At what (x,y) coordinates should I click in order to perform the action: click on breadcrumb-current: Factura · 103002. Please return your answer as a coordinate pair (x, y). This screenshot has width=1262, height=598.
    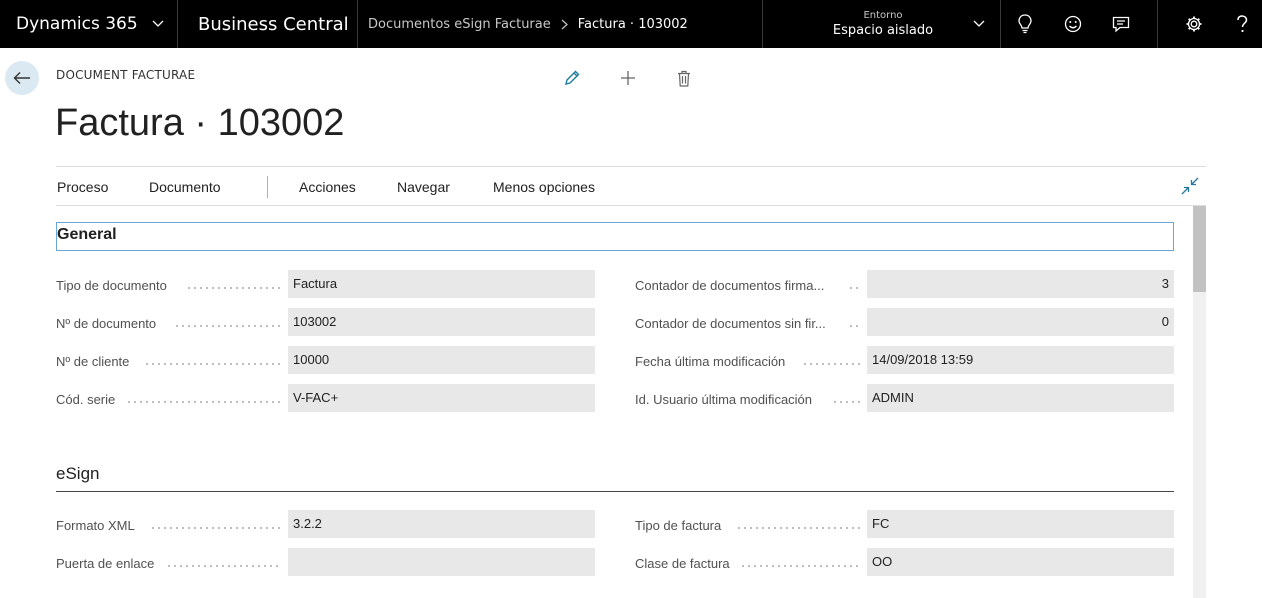
    Looking at the image, I should click on (632, 24).